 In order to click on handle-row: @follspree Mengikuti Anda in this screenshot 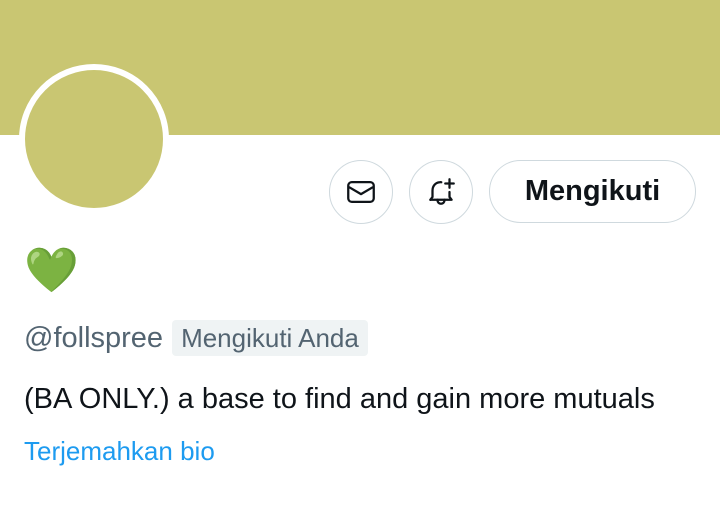, I will do `click(196, 338)`.